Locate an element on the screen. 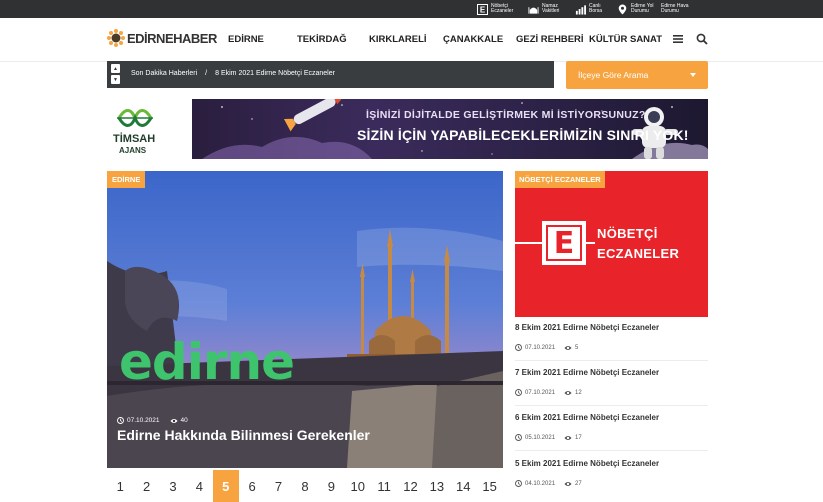  hamburger-menu-icon is located at coordinates (678, 39).